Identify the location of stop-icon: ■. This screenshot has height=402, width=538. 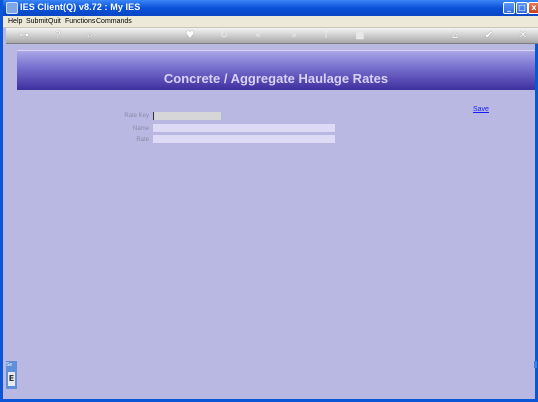
(360, 35).